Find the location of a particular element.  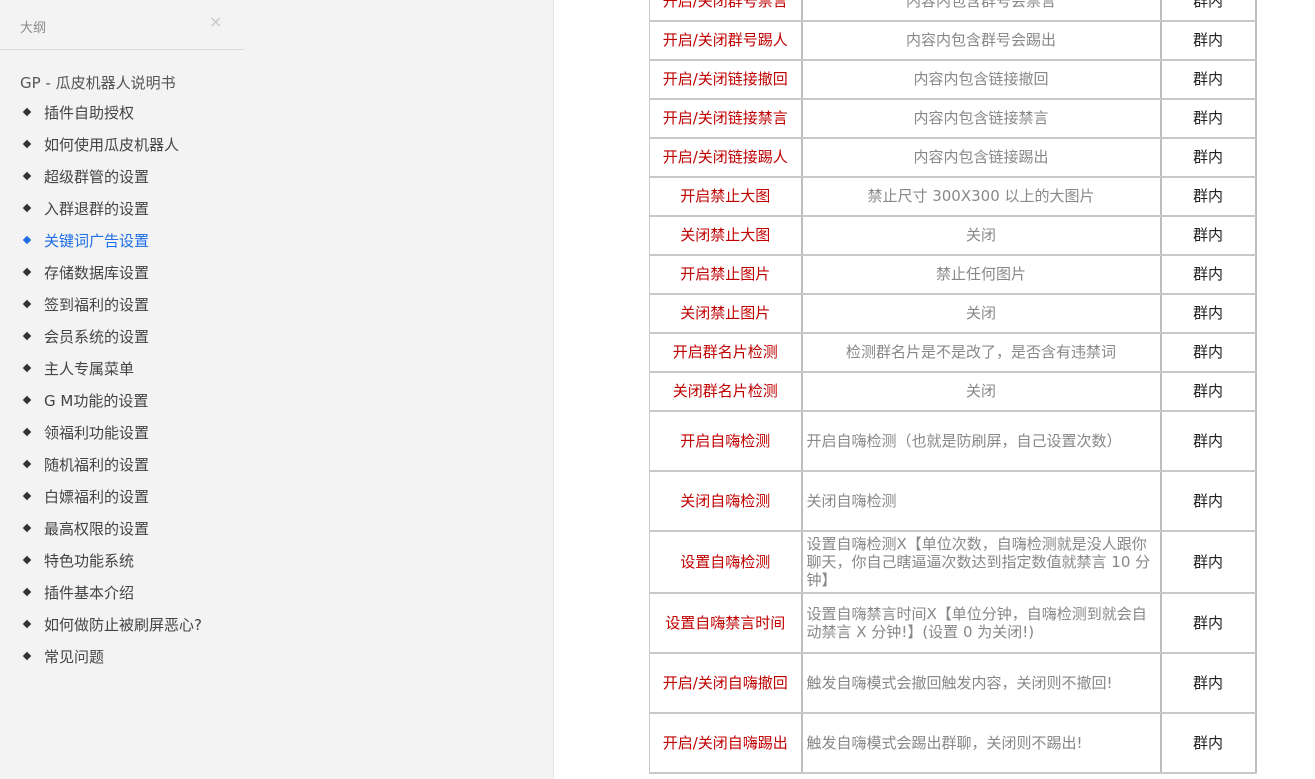

table-row: 开启自嗨检测 开启自嗨检测（也就是防刷屏，自己设置次数） 群内 is located at coordinates (953, 441).